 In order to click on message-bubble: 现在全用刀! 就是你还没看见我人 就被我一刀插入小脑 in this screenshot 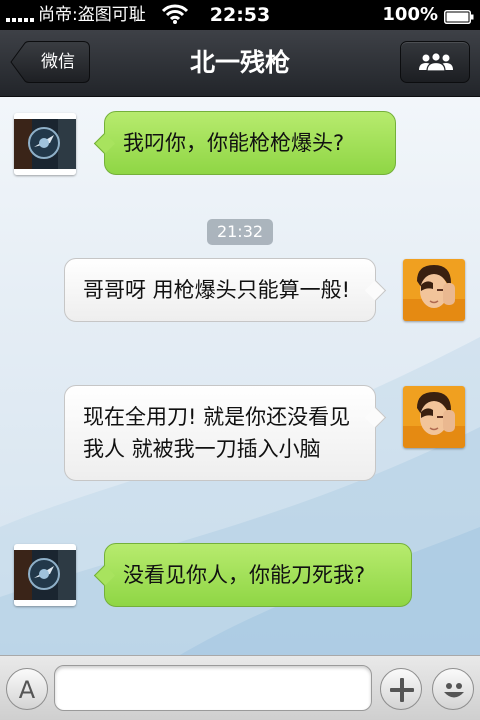, I will do `click(225, 433)`.